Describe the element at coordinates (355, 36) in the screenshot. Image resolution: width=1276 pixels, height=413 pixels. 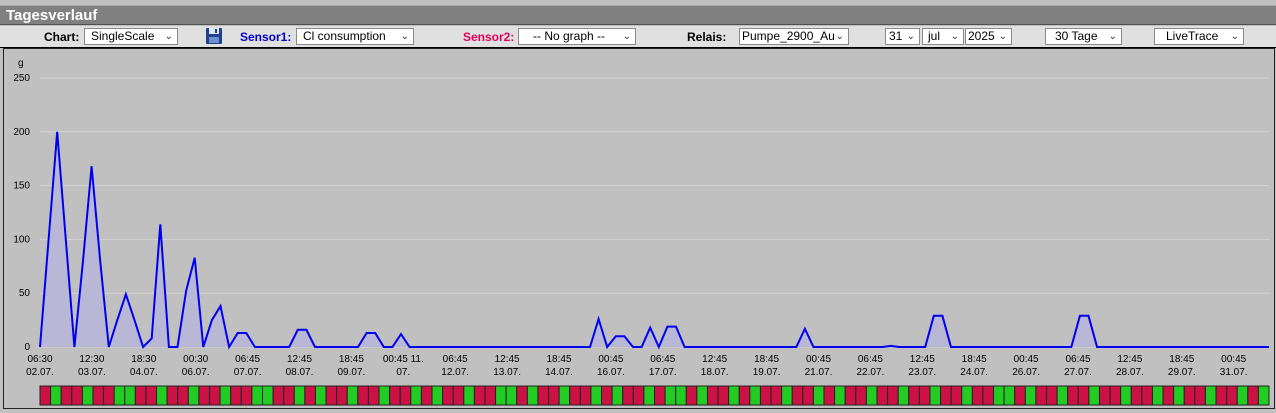
I see `sensor1-select: Cl consumption ⌄` at that location.